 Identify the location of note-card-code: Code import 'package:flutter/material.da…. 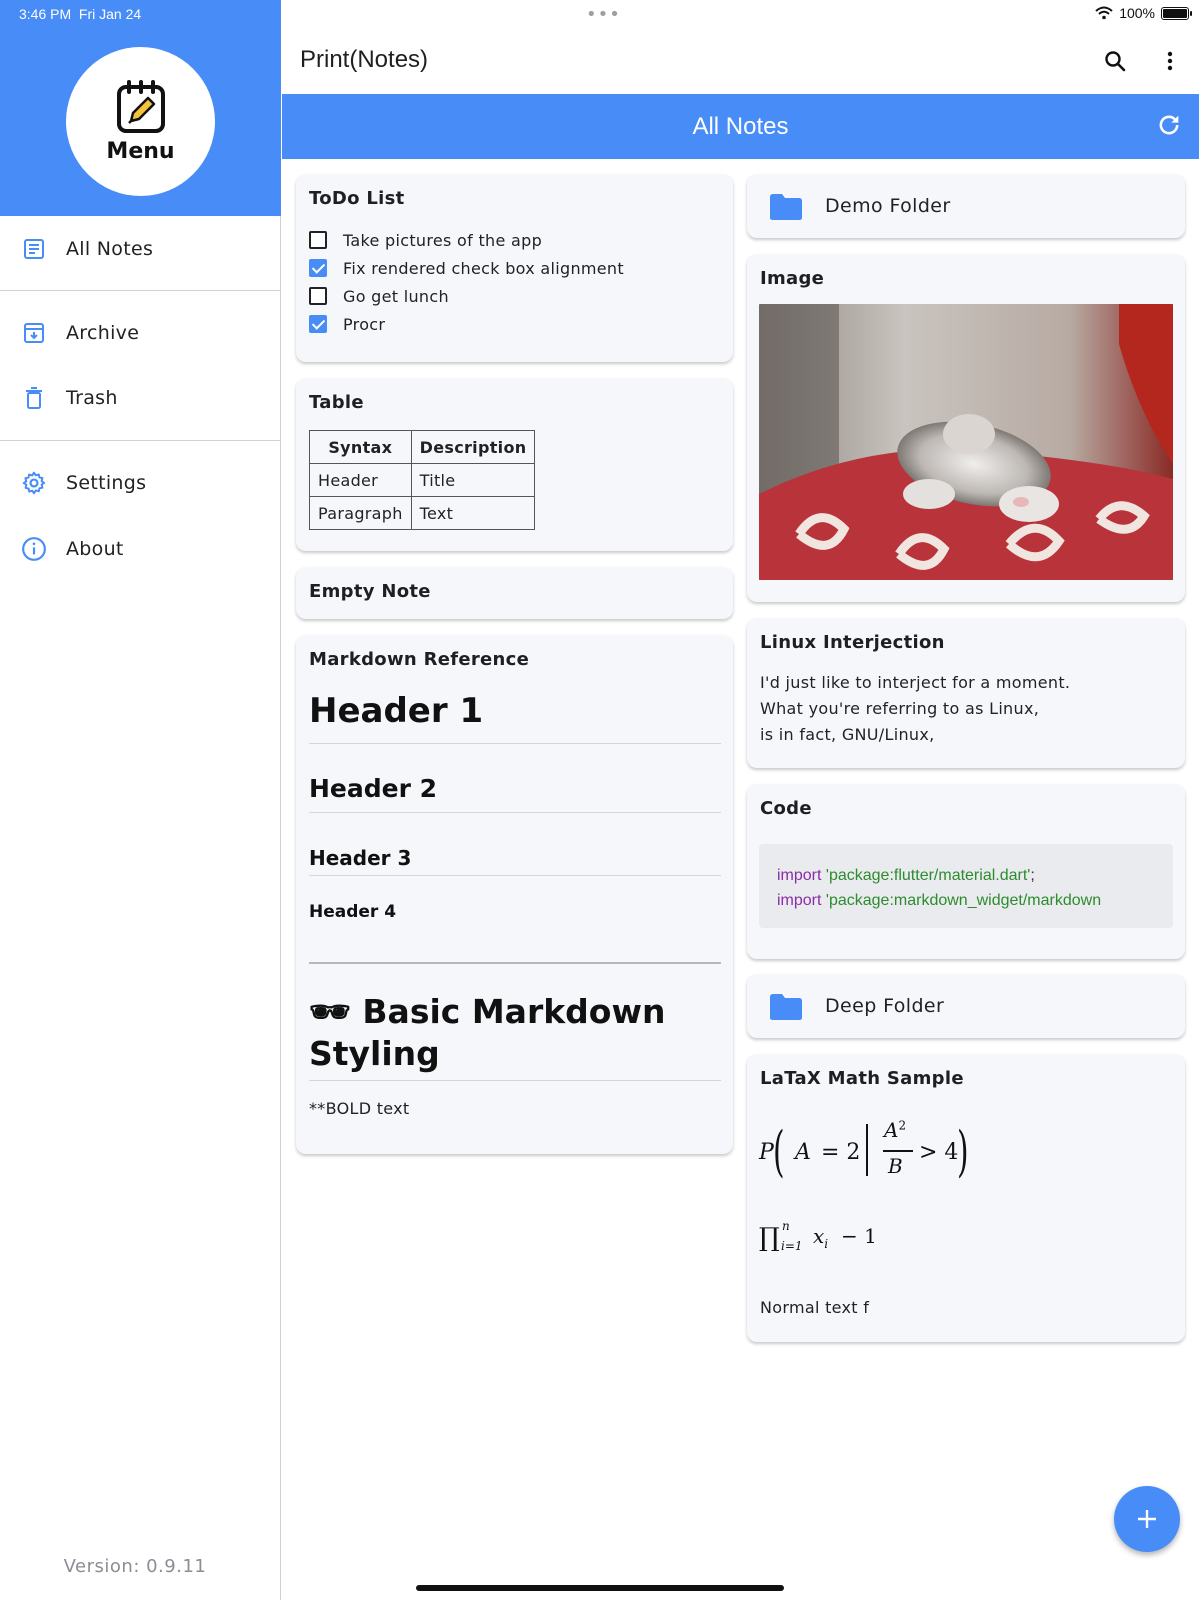
(966, 871).